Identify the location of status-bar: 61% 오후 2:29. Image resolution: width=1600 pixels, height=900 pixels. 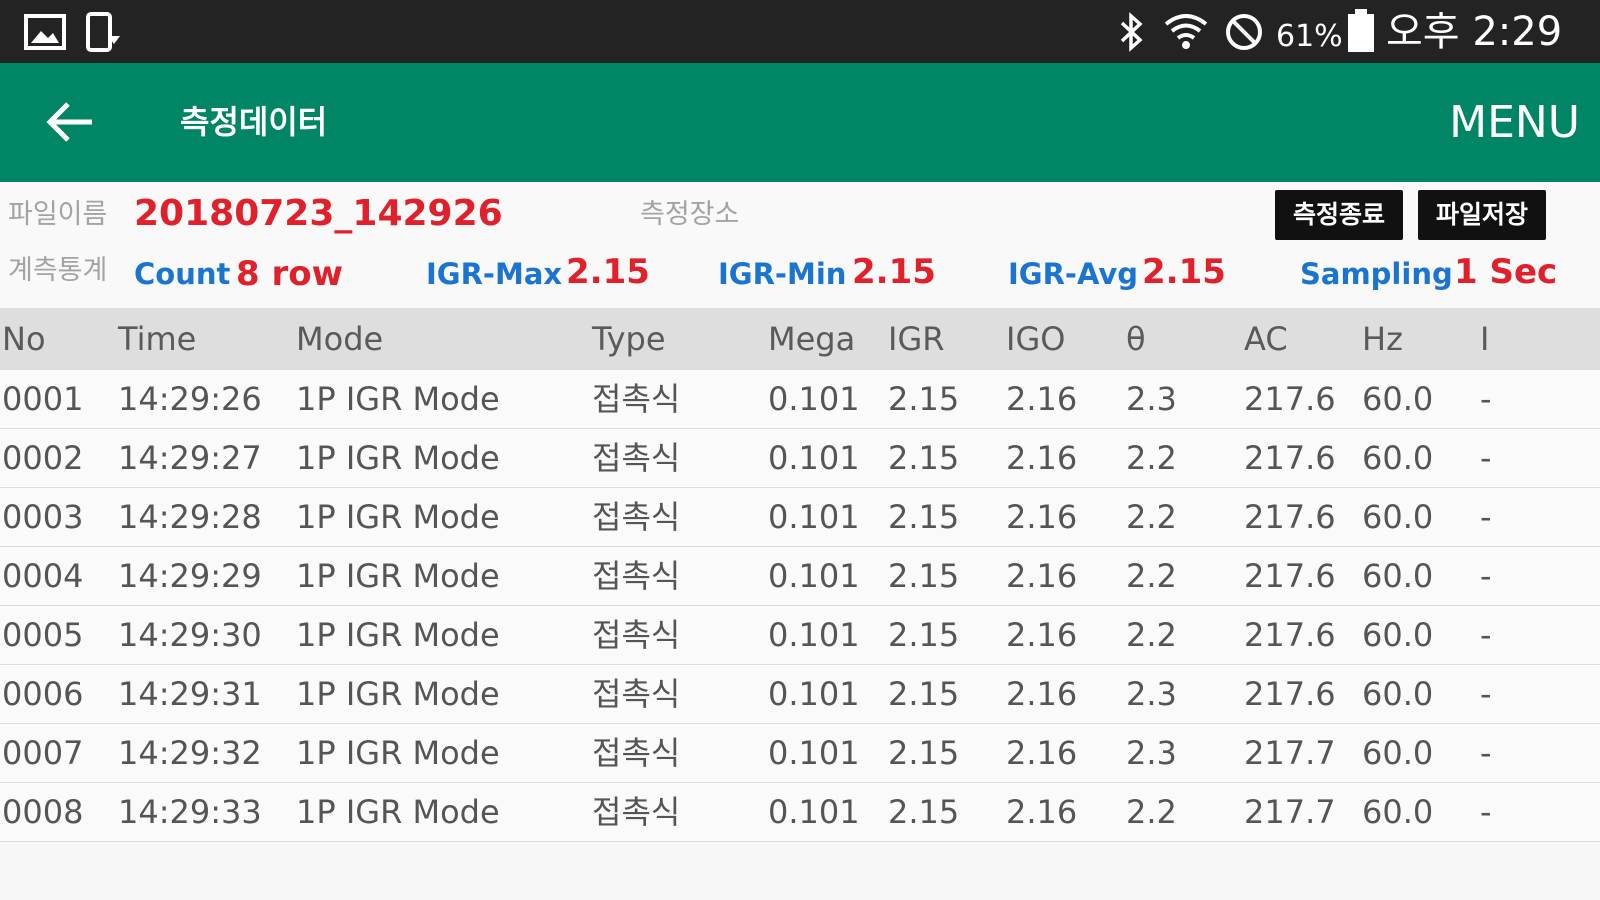
(800, 31).